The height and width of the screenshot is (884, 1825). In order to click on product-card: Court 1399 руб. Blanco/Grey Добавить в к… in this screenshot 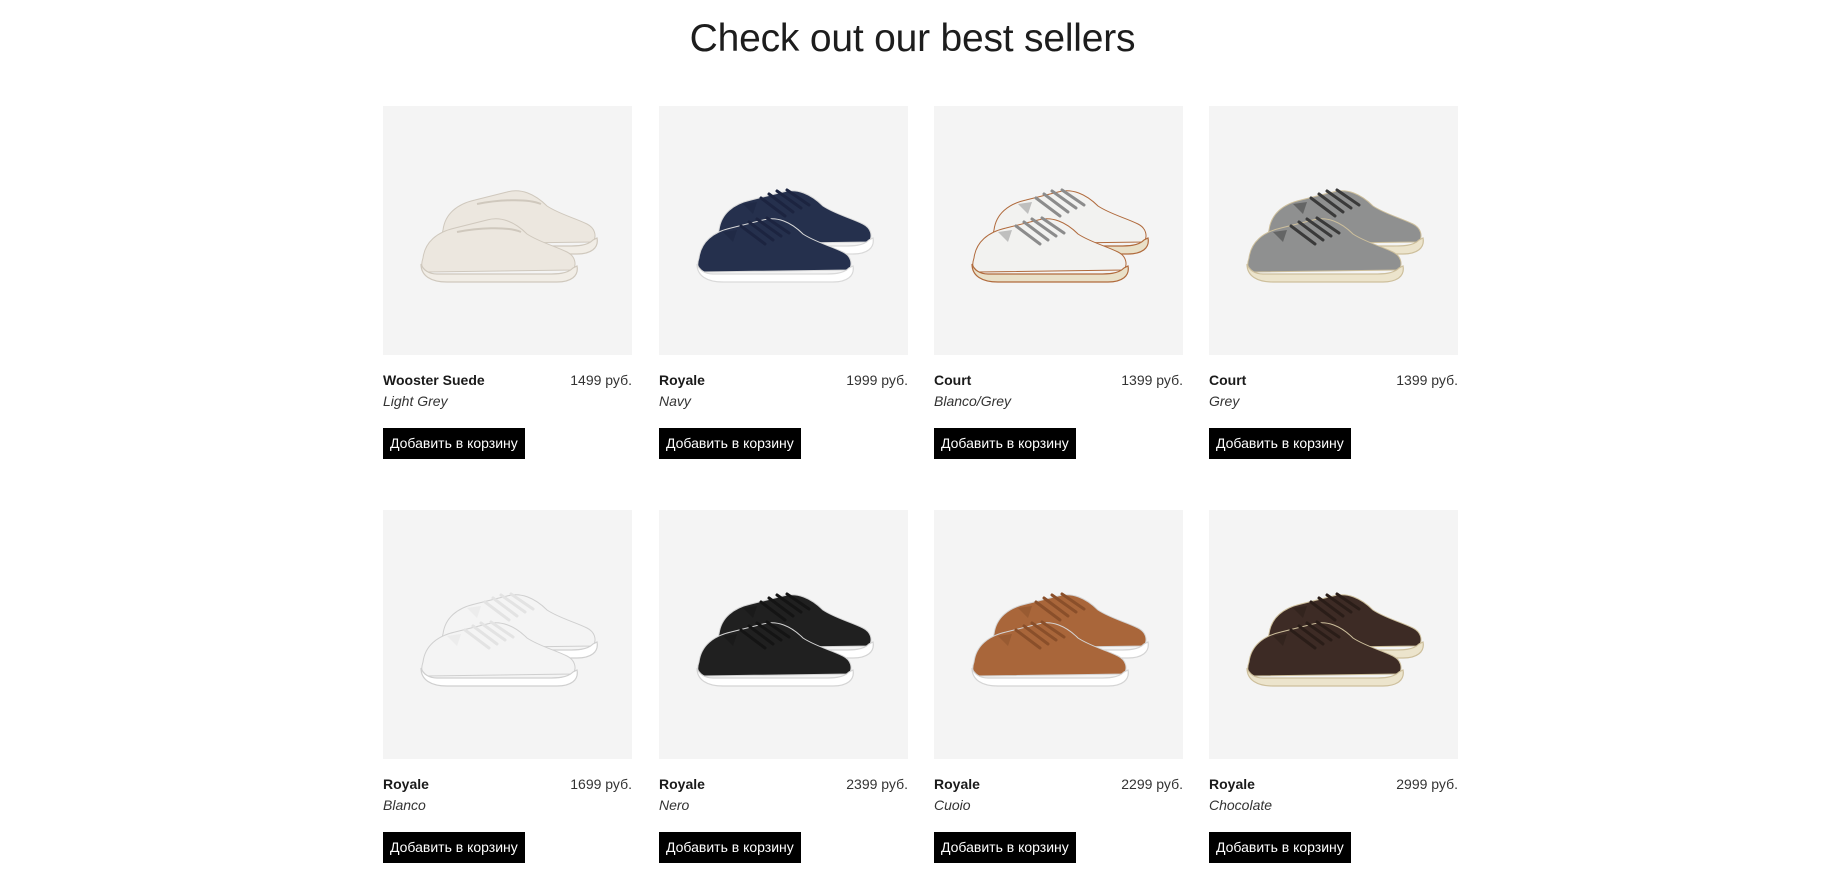, I will do `click(1058, 282)`.